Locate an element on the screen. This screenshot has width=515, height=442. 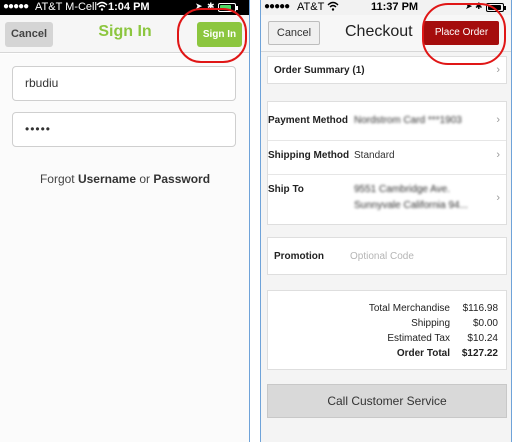
password-field: ••••• is located at coordinates (124, 129).